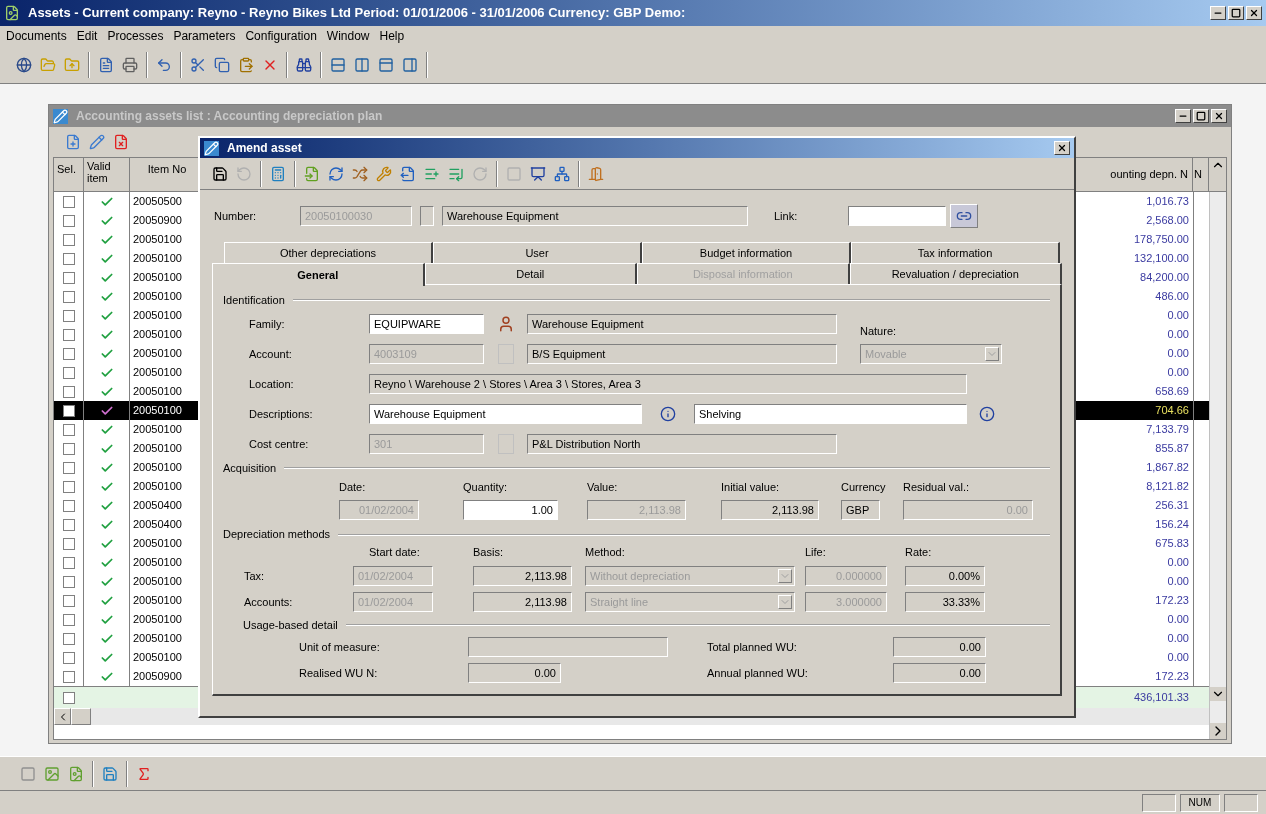 This screenshot has width=1266, height=814. I want to click on section-title: Usage-based detail, so click(290, 625).